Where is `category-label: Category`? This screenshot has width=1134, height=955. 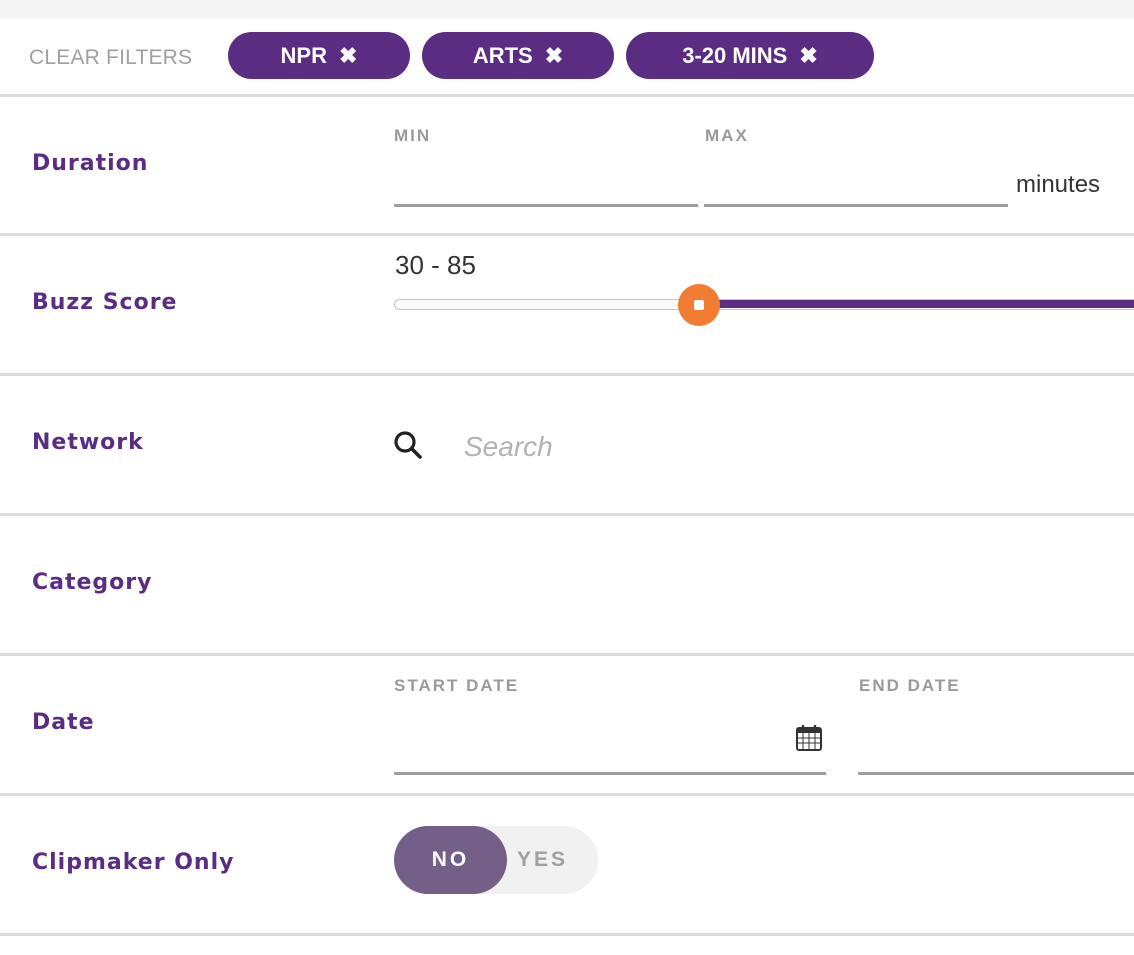 category-label: Category is located at coordinates (92, 582).